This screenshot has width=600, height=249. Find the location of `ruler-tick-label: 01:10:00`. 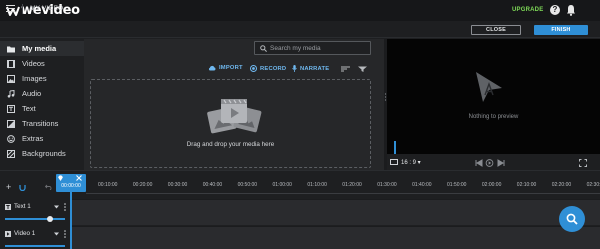

ruler-tick-label: 01:10:00 is located at coordinates (317, 185).